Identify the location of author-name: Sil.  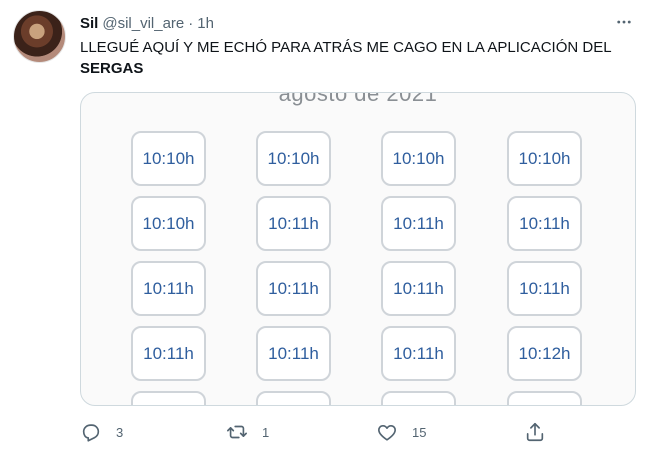
(89, 23).